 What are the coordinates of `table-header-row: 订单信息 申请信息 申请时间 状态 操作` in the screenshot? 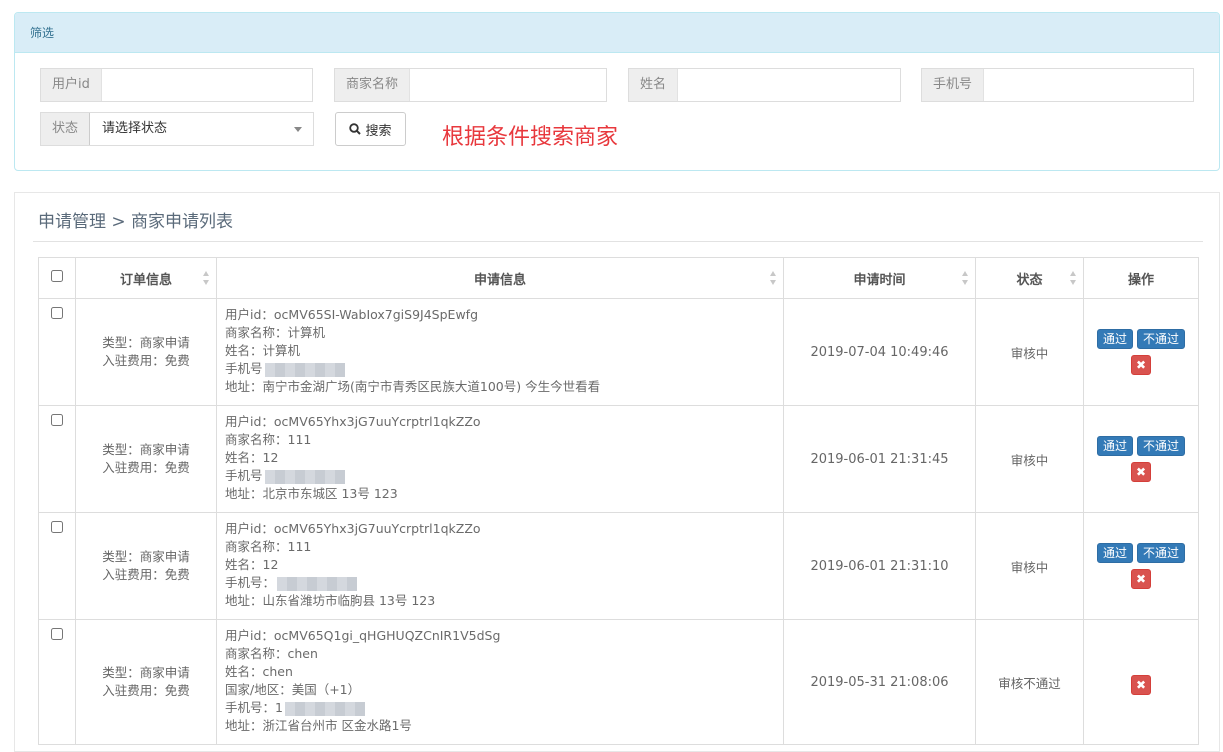 It's located at (618, 278).